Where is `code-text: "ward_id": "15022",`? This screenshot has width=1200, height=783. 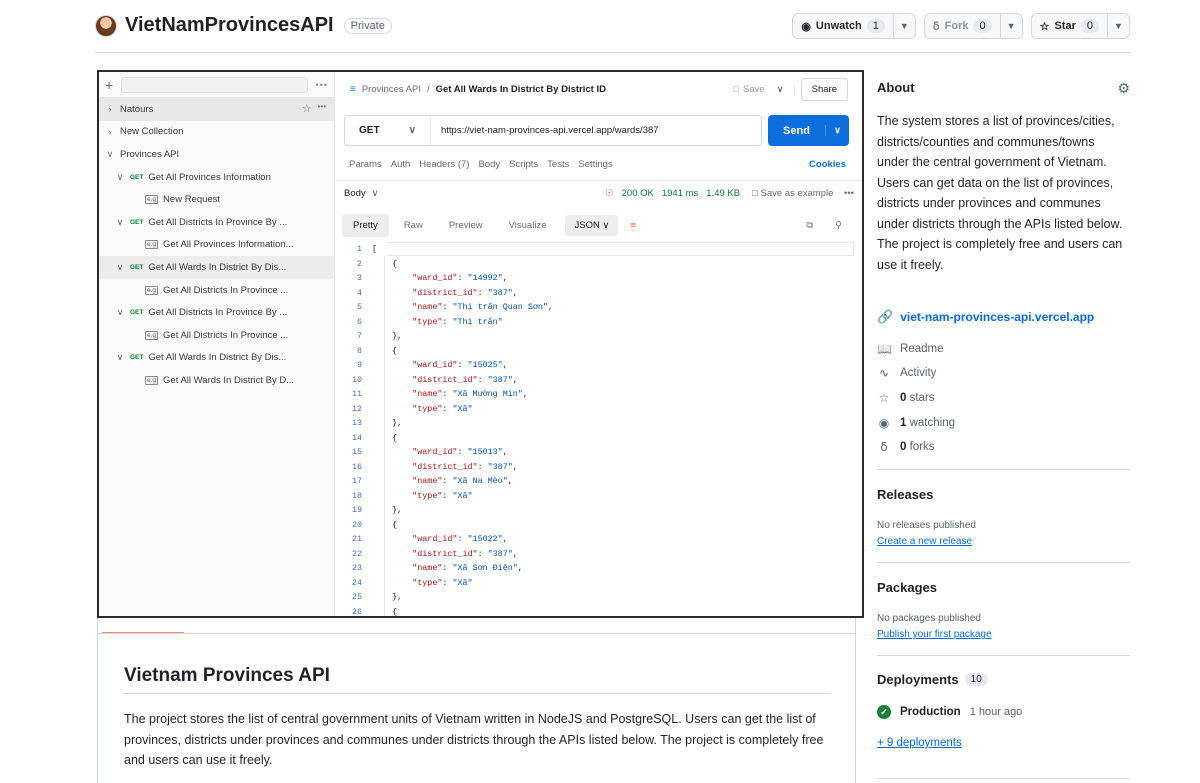
code-text: "ward_id": "15022", is located at coordinates (440, 539).